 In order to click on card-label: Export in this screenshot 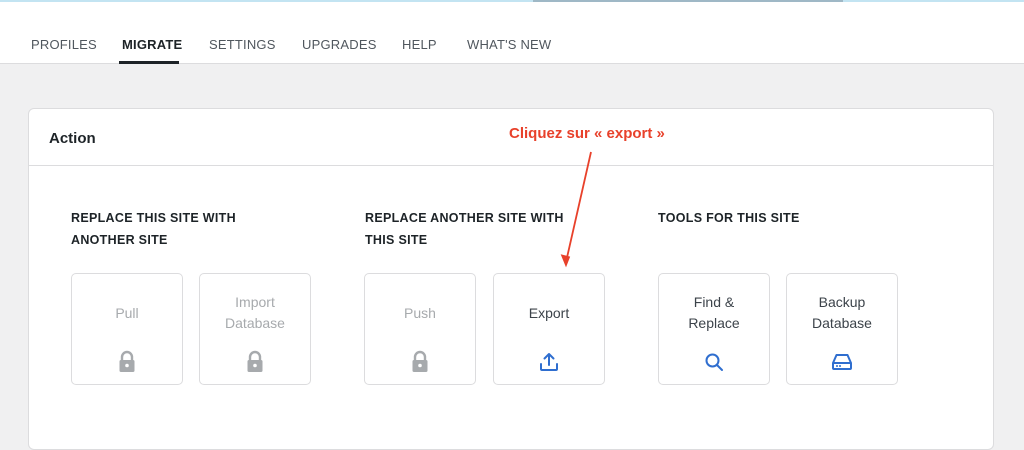, I will do `click(549, 313)`.